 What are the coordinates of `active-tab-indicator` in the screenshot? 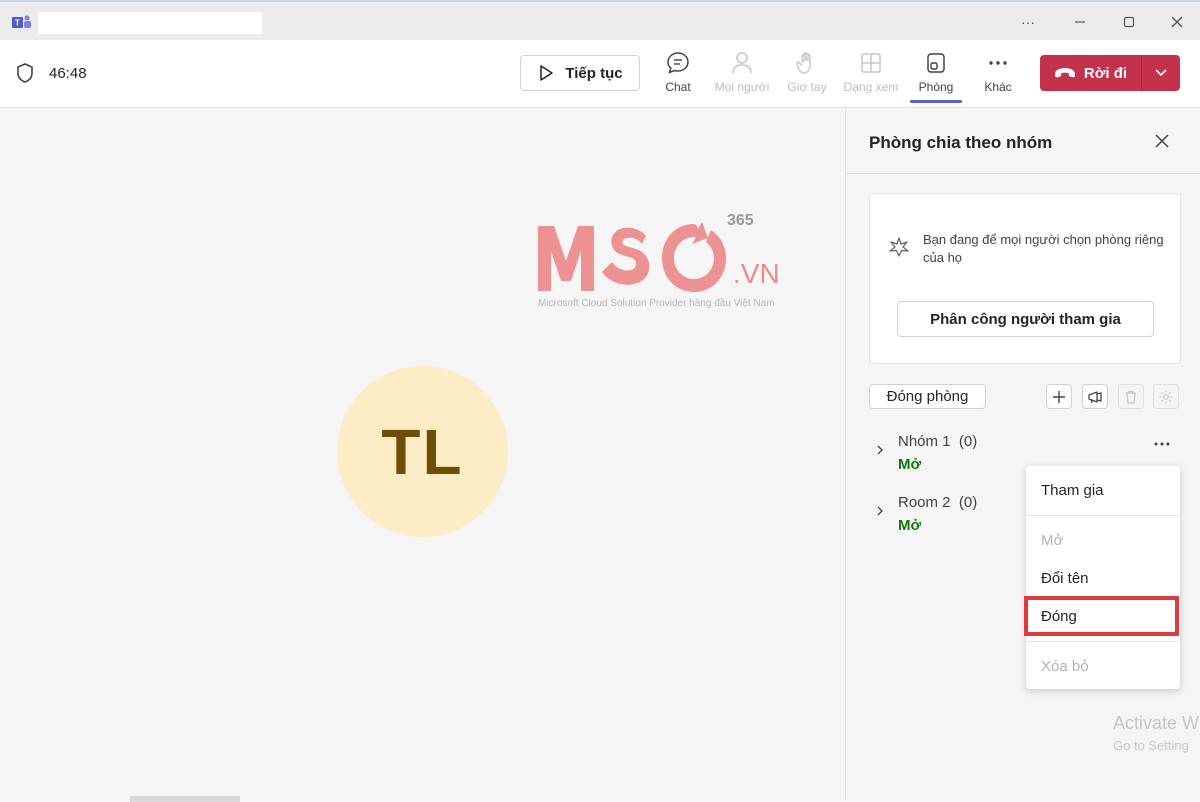 It's located at (936, 101).